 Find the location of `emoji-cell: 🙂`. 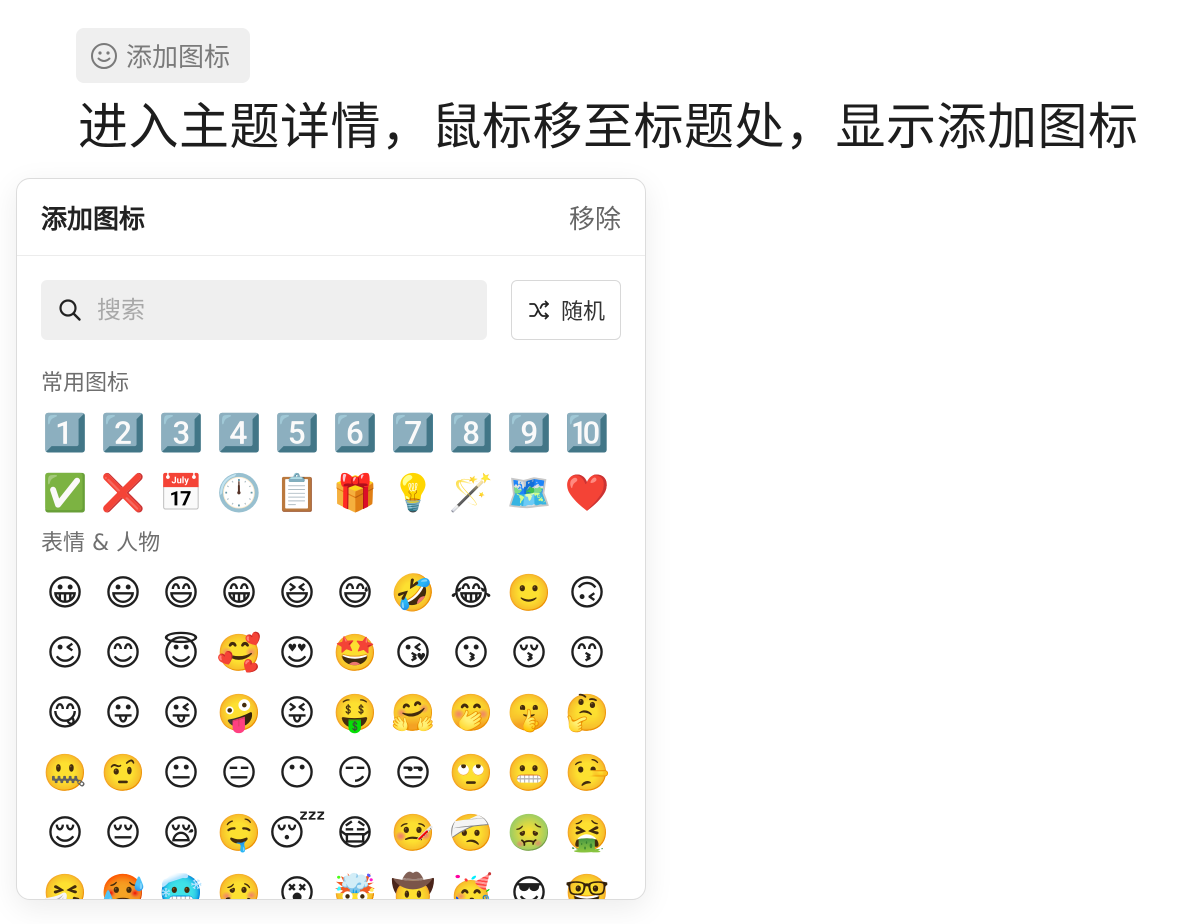

emoji-cell: 🙂 is located at coordinates (529, 594).